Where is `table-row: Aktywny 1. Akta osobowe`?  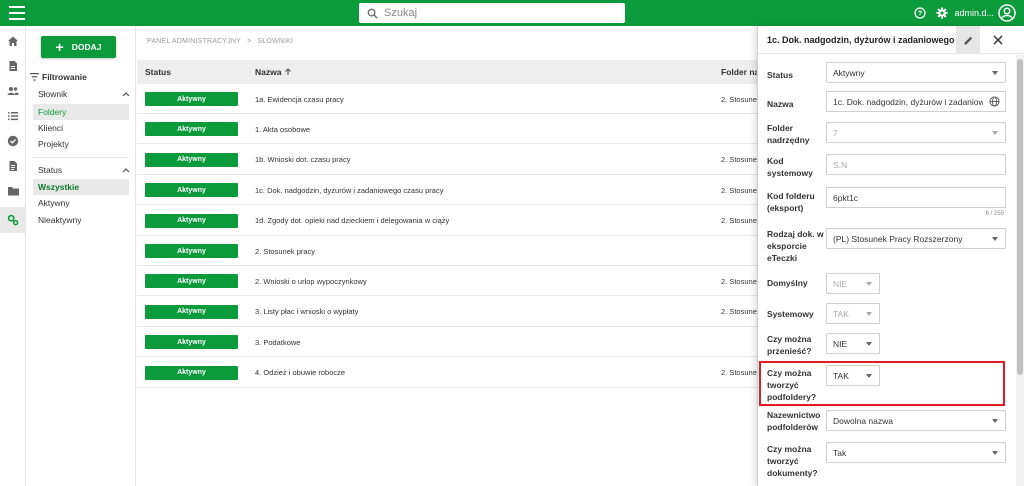 table-row: Aktywny 1. Akta osobowe is located at coordinates (447, 129).